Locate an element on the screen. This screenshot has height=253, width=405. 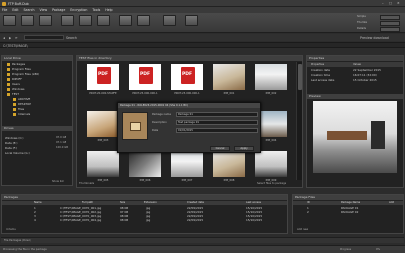
properties-columns: Properties Values is located at coordinates (355, 64).